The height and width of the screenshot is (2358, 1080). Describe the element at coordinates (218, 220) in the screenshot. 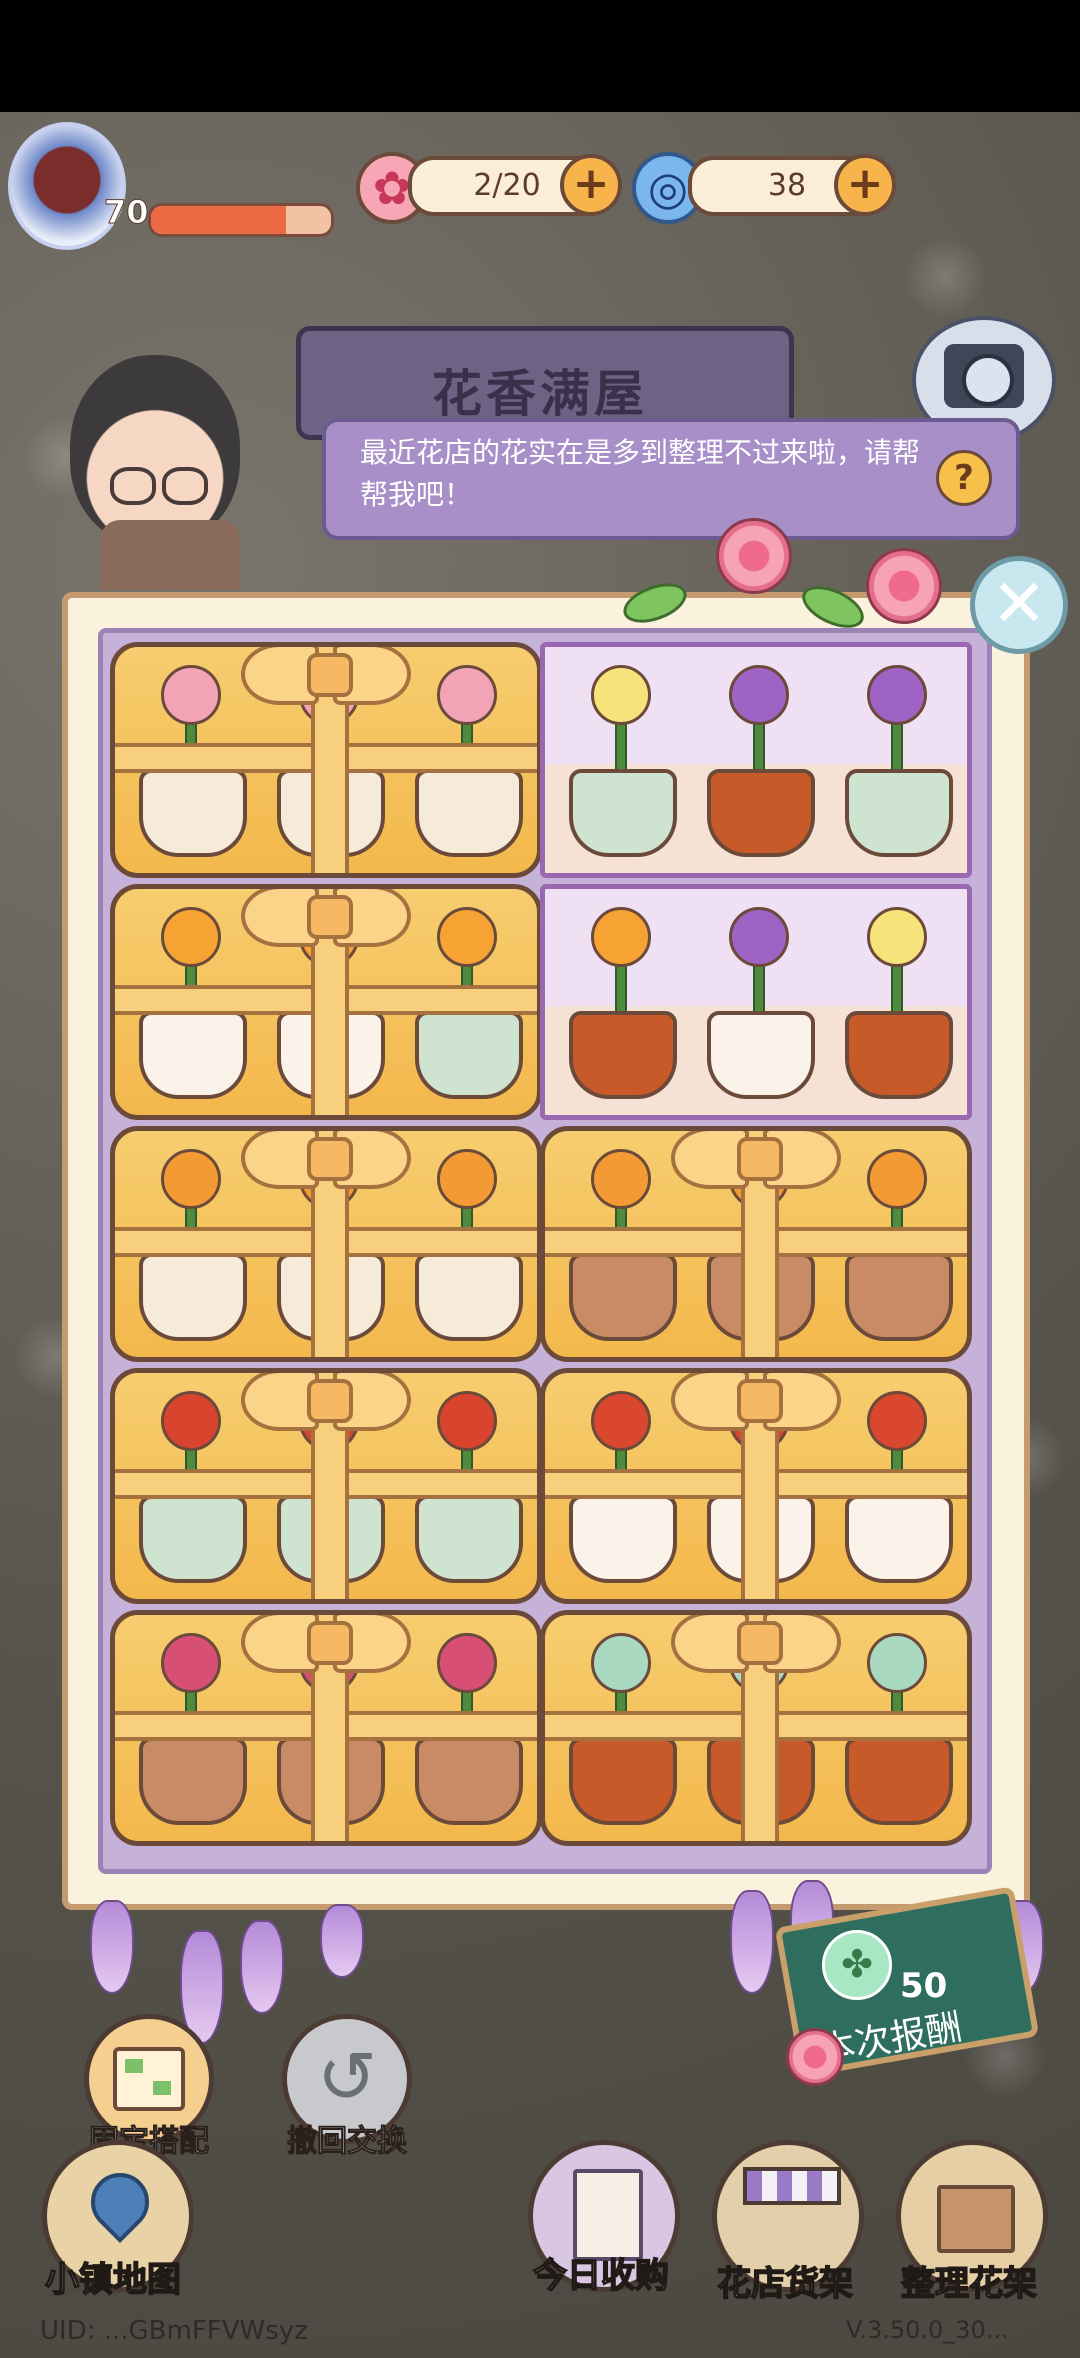

I see `level-progress-fill` at that location.